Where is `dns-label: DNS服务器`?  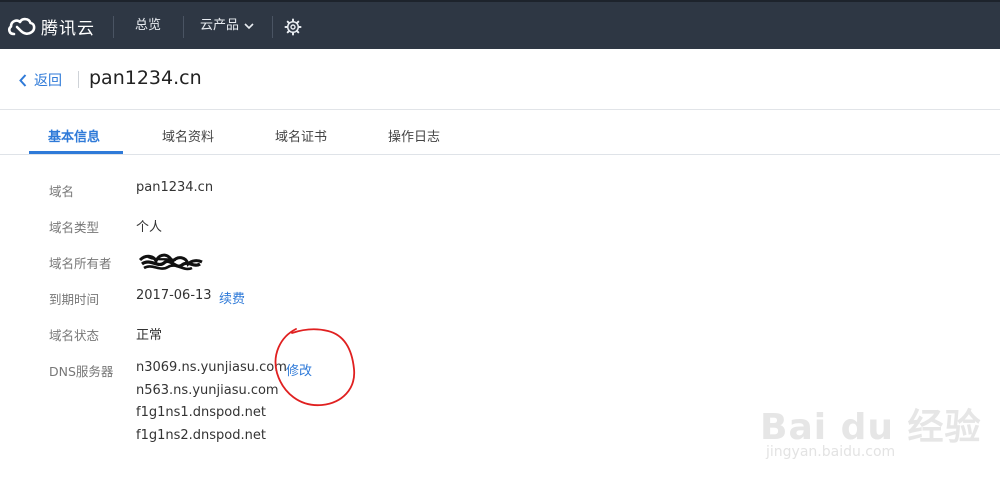 dns-label: DNS服务器 is located at coordinates (81, 371).